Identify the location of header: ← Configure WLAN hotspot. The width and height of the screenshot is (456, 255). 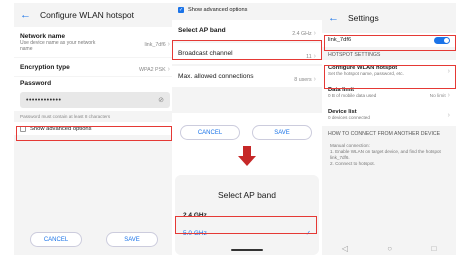
(95, 15).